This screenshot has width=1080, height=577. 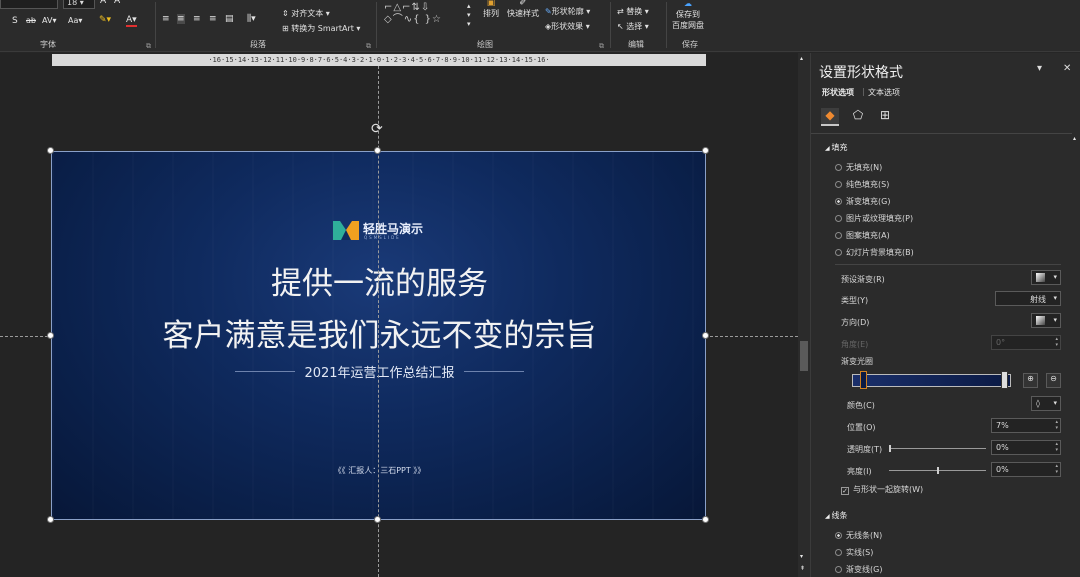 I want to click on resize-handle-bottom, so click(x=377, y=519).